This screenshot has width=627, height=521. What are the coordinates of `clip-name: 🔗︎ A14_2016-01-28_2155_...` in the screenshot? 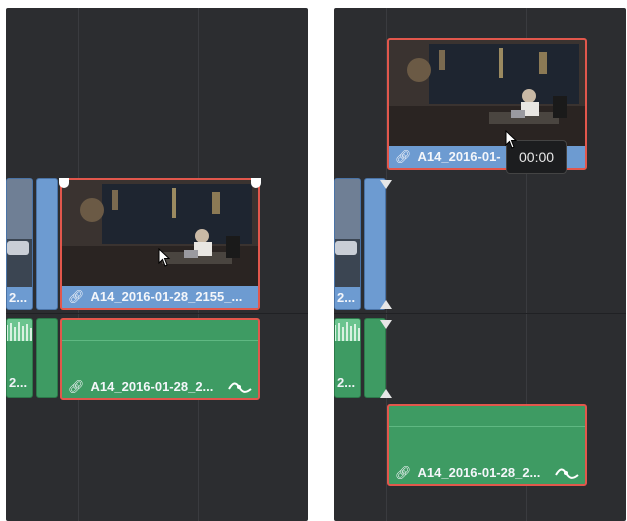 It's located at (160, 297).